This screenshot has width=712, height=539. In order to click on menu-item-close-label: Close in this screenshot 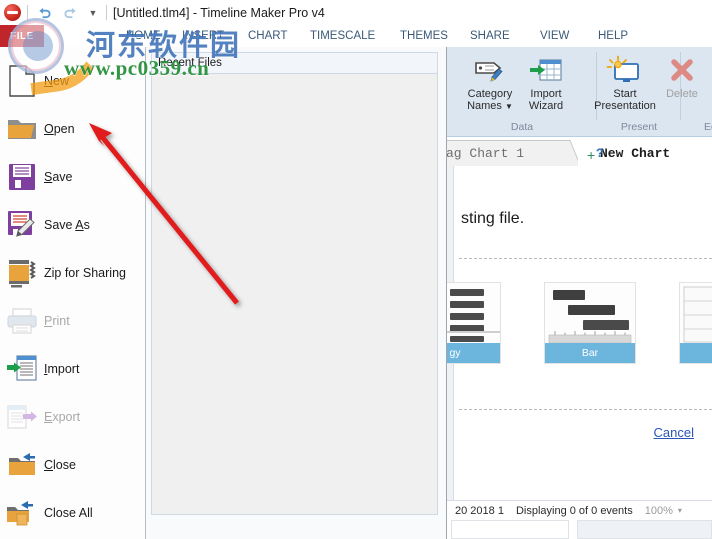, I will do `click(60, 465)`.